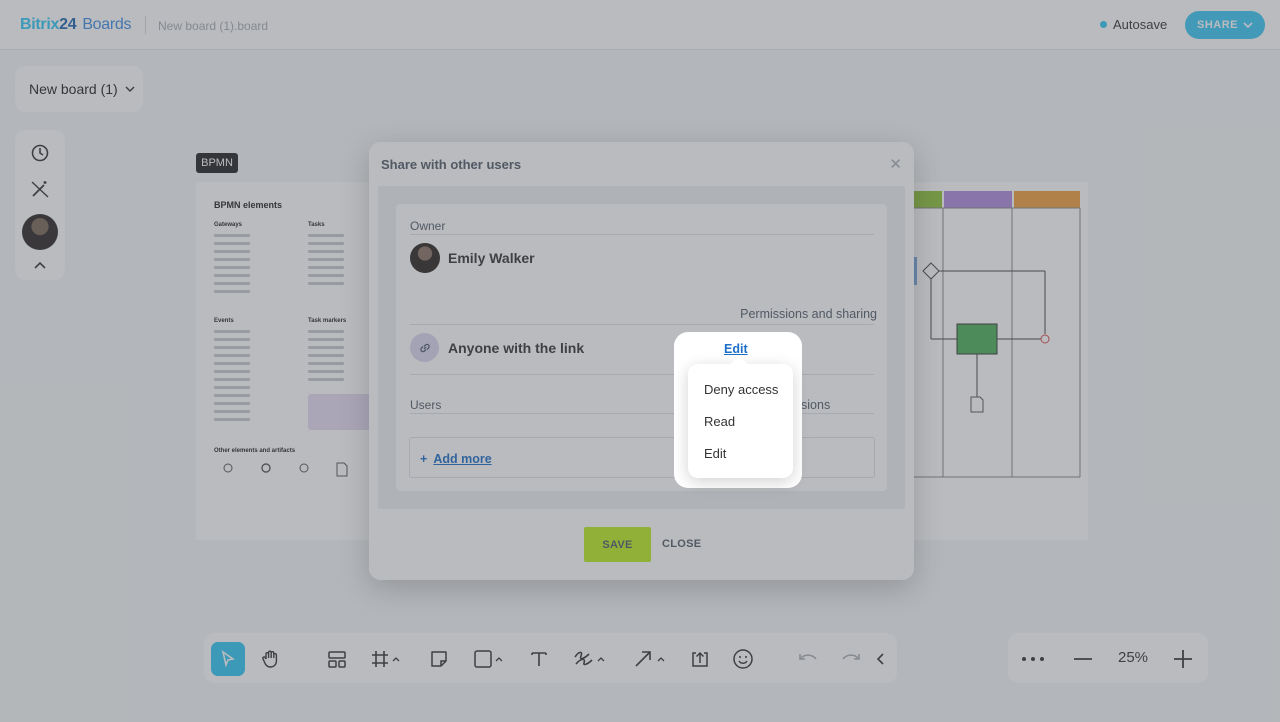 The width and height of the screenshot is (1280, 722). What do you see at coordinates (740, 416) in the screenshot?
I see `permission-menu: Deny access Read Edit` at bounding box center [740, 416].